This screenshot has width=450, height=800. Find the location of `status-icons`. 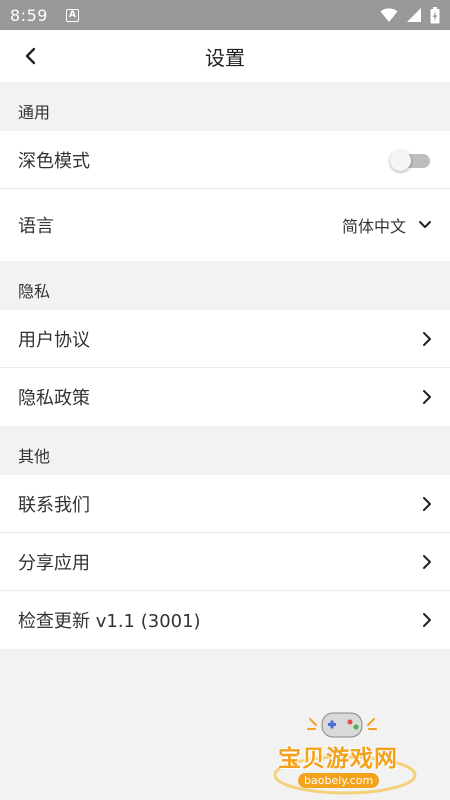

status-icons is located at coordinates (410, 15).